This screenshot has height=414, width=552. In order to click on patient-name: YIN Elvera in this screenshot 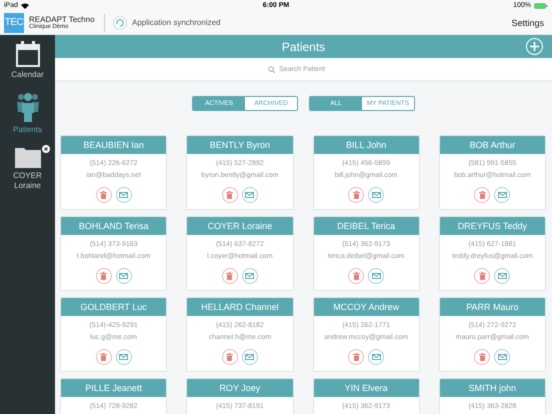, I will do `click(366, 388)`.